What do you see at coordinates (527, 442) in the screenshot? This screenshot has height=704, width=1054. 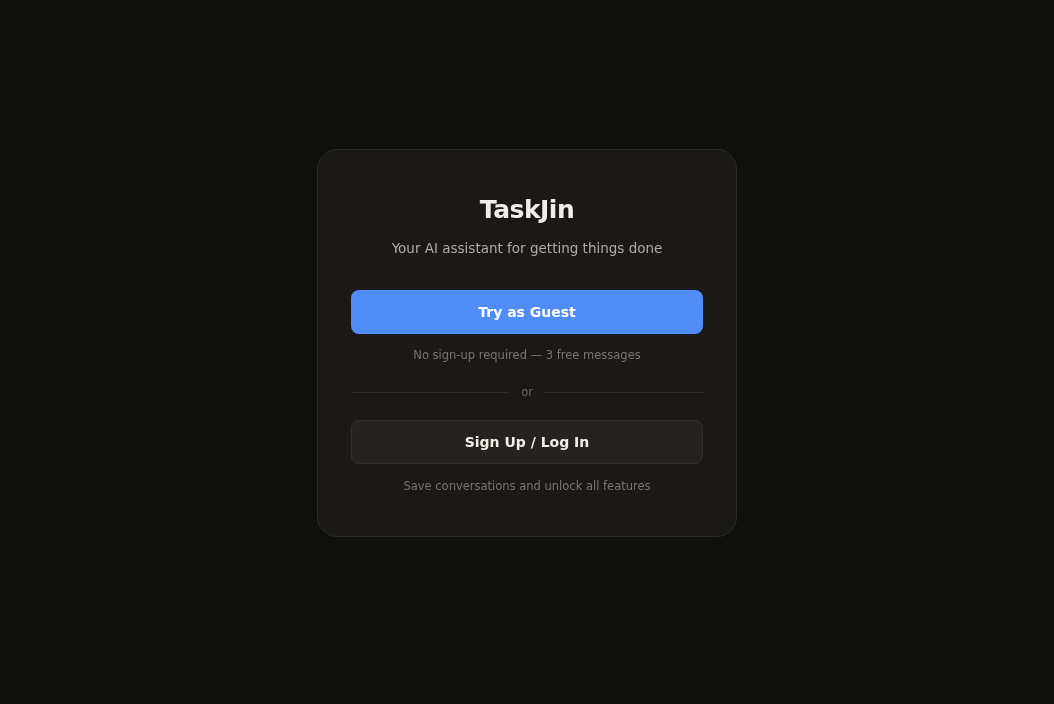 I see `signup-button: Sign Up / Log In` at bounding box center [527, 442].